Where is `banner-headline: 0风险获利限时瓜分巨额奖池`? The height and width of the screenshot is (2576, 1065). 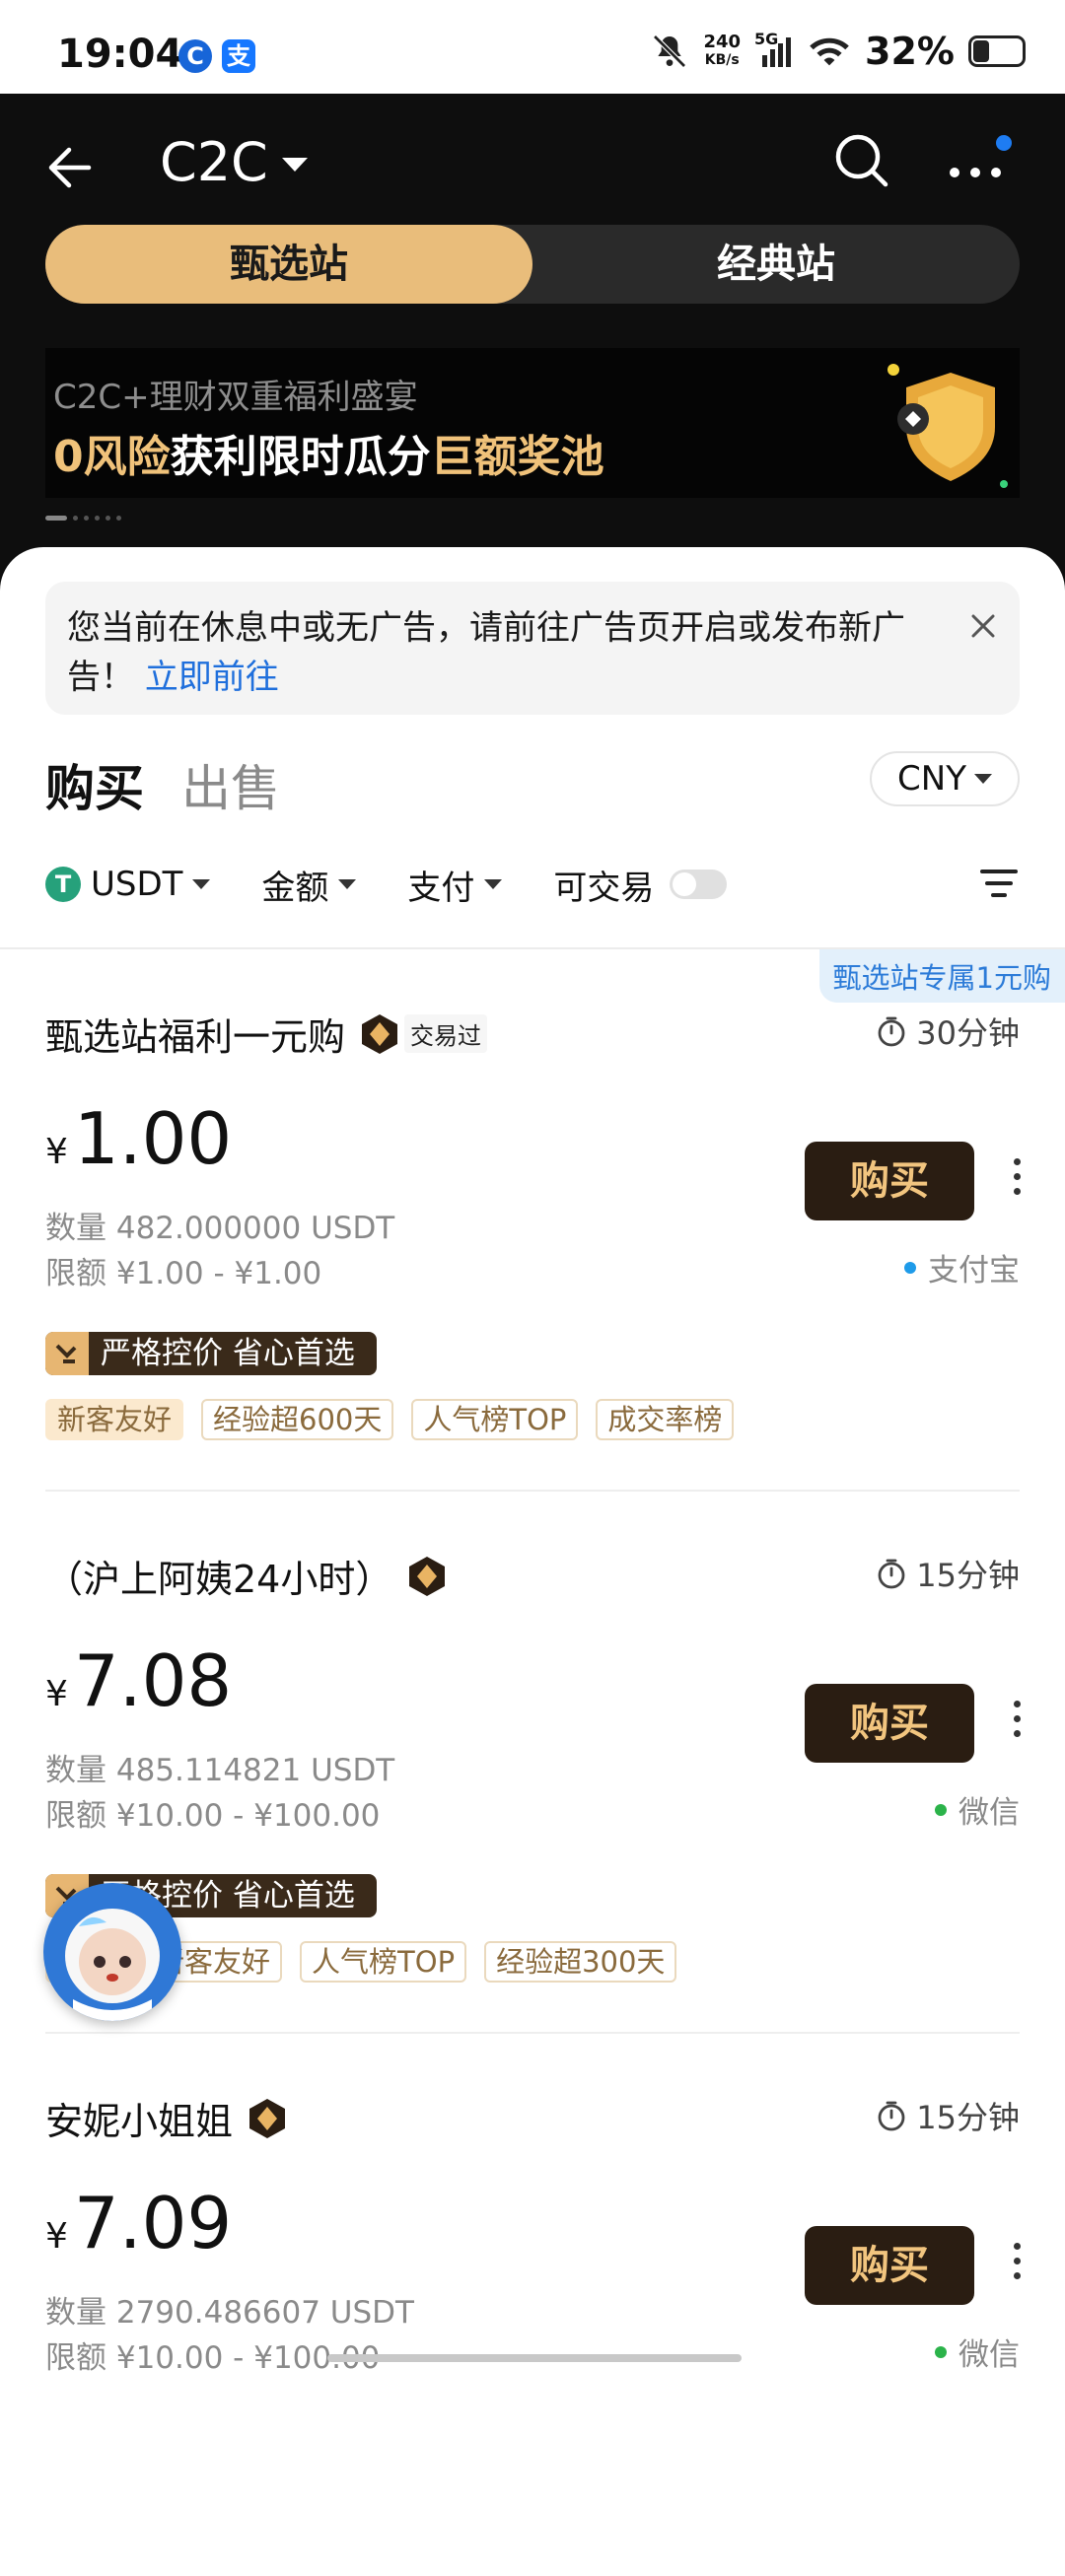
banner-headline: 0风险获利限时瓜分巨额奖池 is located at coordinates (328, 457).